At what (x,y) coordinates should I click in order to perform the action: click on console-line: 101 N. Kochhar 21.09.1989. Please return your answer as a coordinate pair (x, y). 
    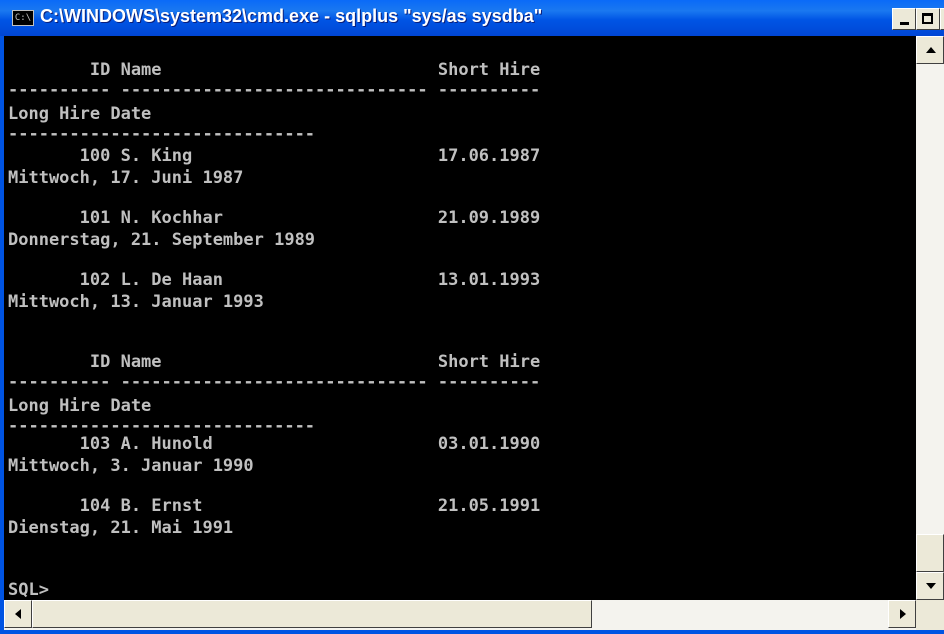
    Looking at the image, I should click on (274, 218).